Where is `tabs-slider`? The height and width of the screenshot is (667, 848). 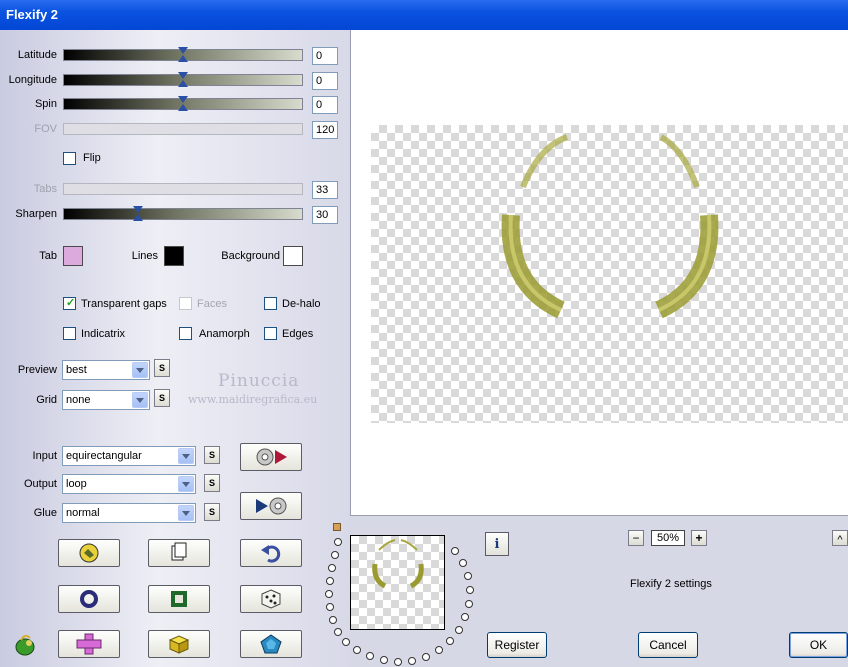
tabs-slider is located at coordinates (183, 189).